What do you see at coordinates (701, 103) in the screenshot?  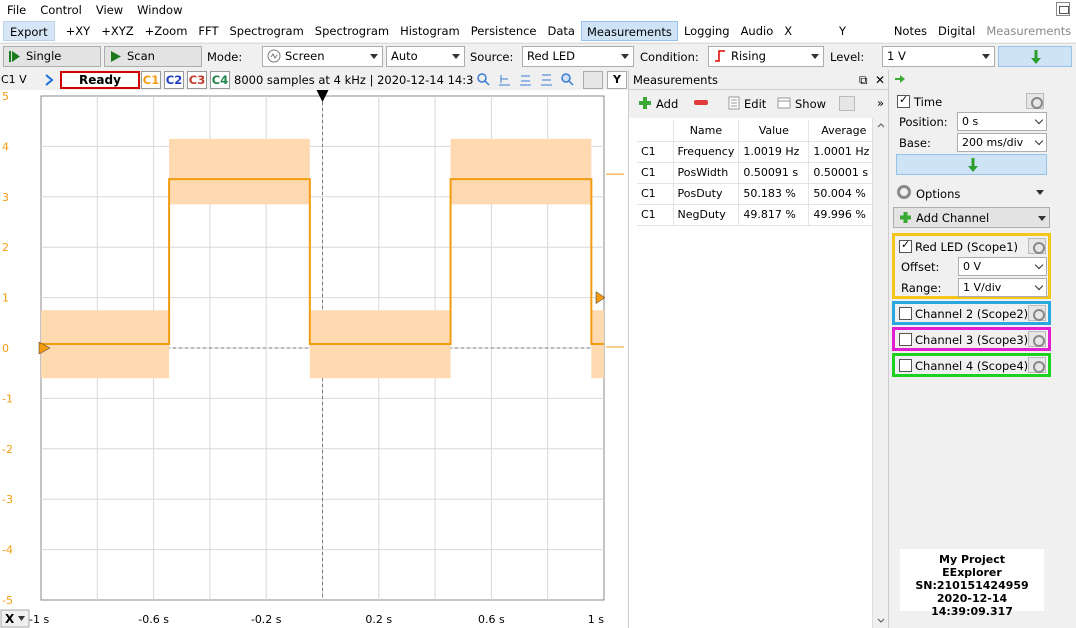 I see `remove-icon` at bounding box center [701, 103].